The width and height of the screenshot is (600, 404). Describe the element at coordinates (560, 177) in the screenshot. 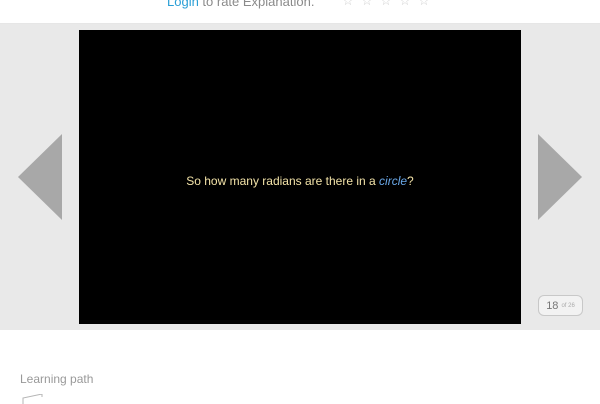

I see `next-arrow-icon` at that location.